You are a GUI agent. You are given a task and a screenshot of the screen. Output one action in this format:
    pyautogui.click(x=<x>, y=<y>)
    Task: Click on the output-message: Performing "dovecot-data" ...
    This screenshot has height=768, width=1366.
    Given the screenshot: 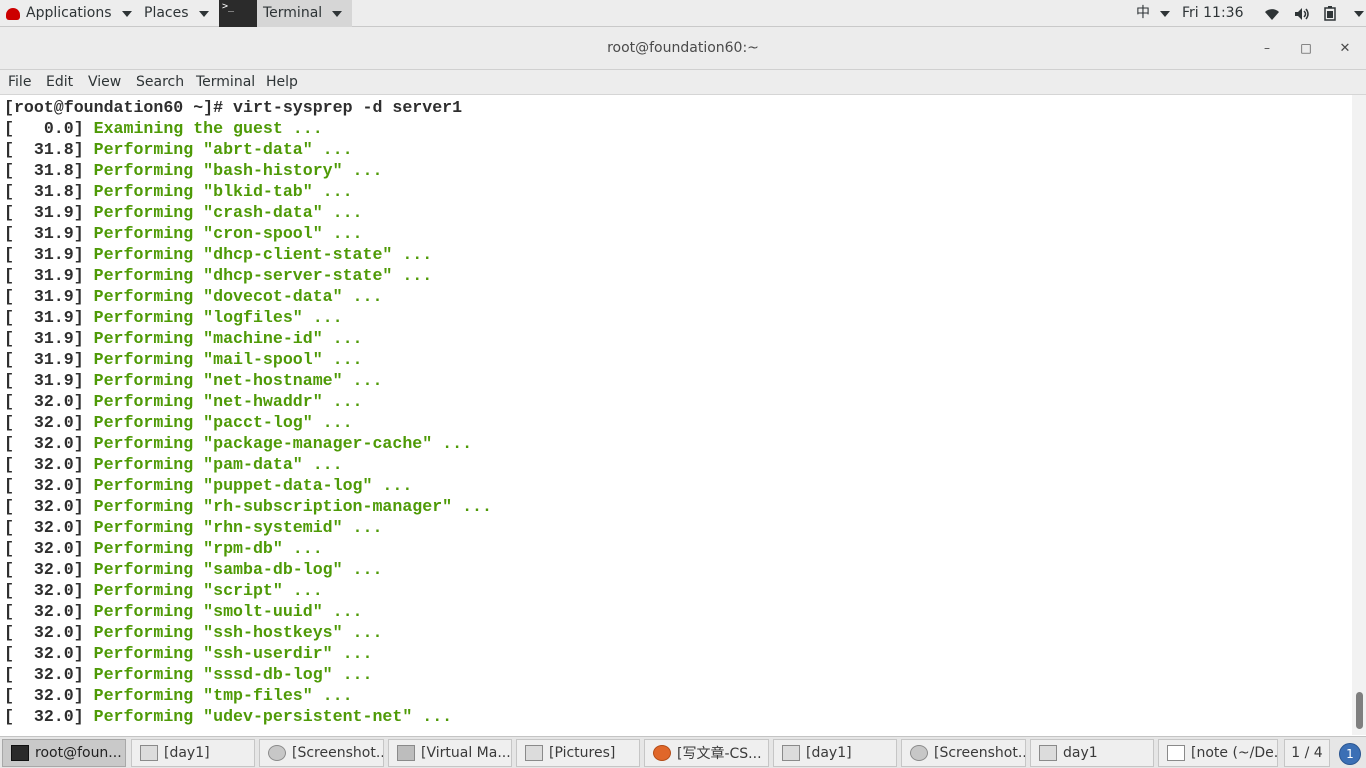 What is the action you would take?
    pyautogui.click(x=238, y=296)
    